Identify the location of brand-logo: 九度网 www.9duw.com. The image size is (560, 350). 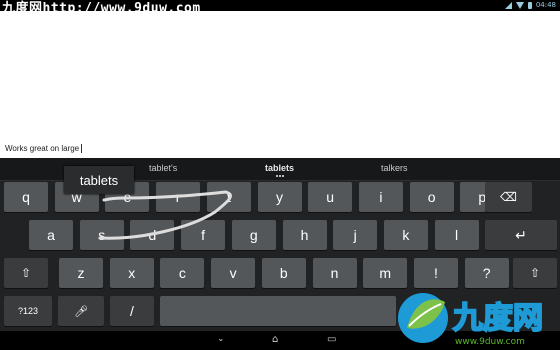
(471, 320).